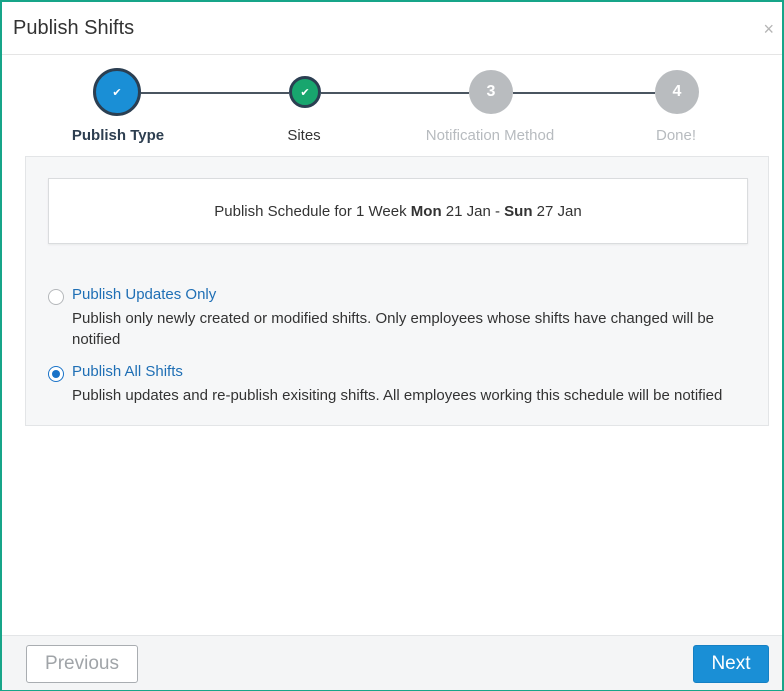 Image resolution: width=784 pixels, height=691 pixels. Describe the element at coordinates (518, 211) in the screenshot. I see `schedule-end-day: Sun` at that location.